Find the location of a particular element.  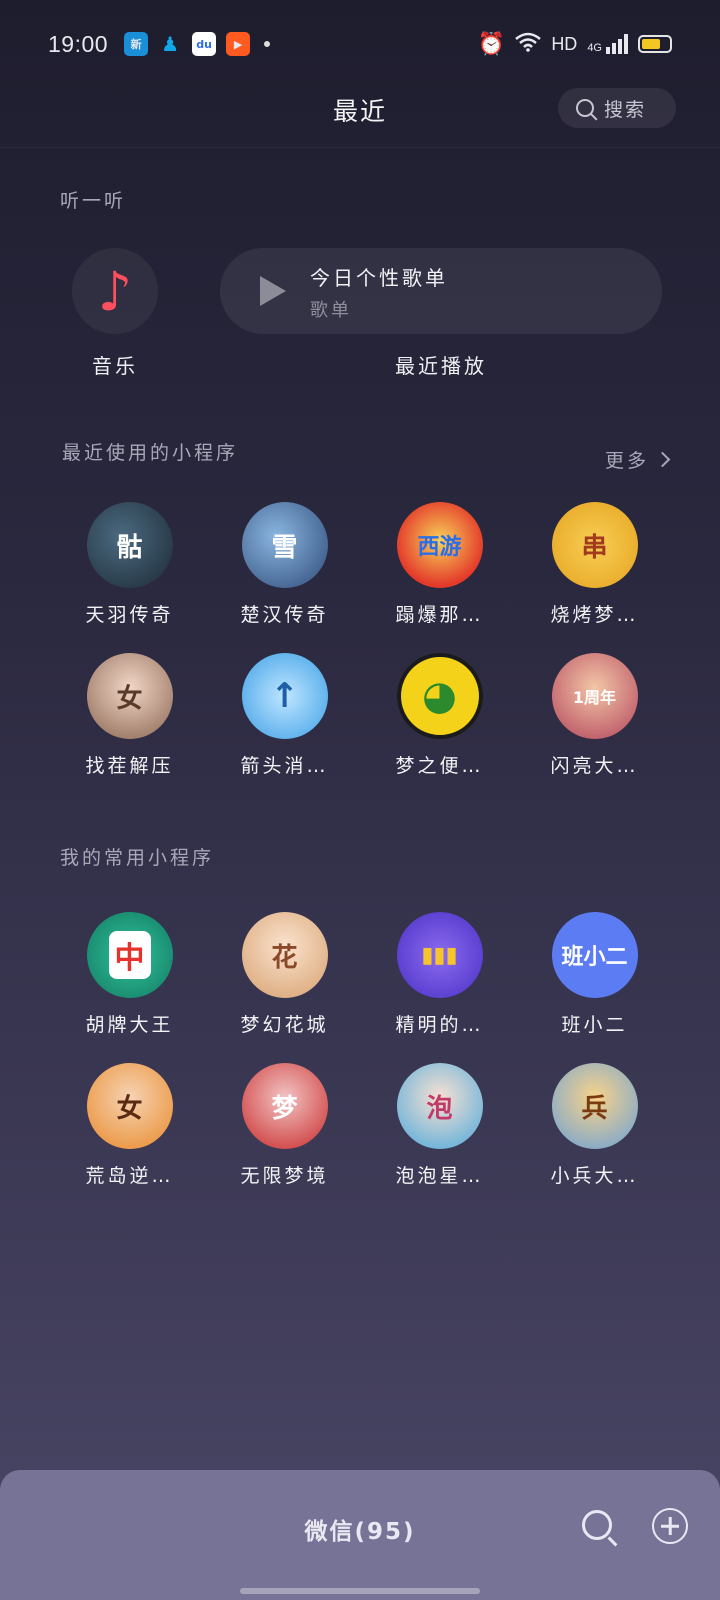

mini-app-huacheng: 花 梦幻花城 is located at coordinates (284, 974).